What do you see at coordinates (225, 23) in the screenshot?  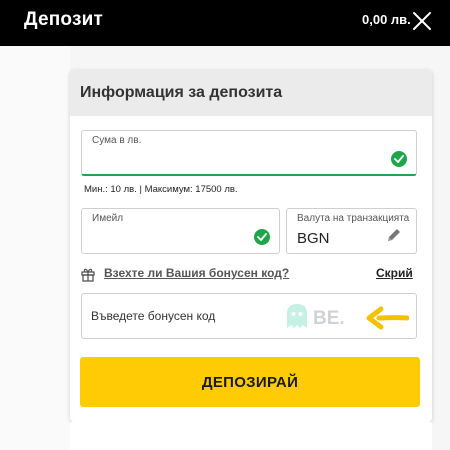 I see `top-bar: Депозит 0,00 лв.` at bounding box center [225, 23].